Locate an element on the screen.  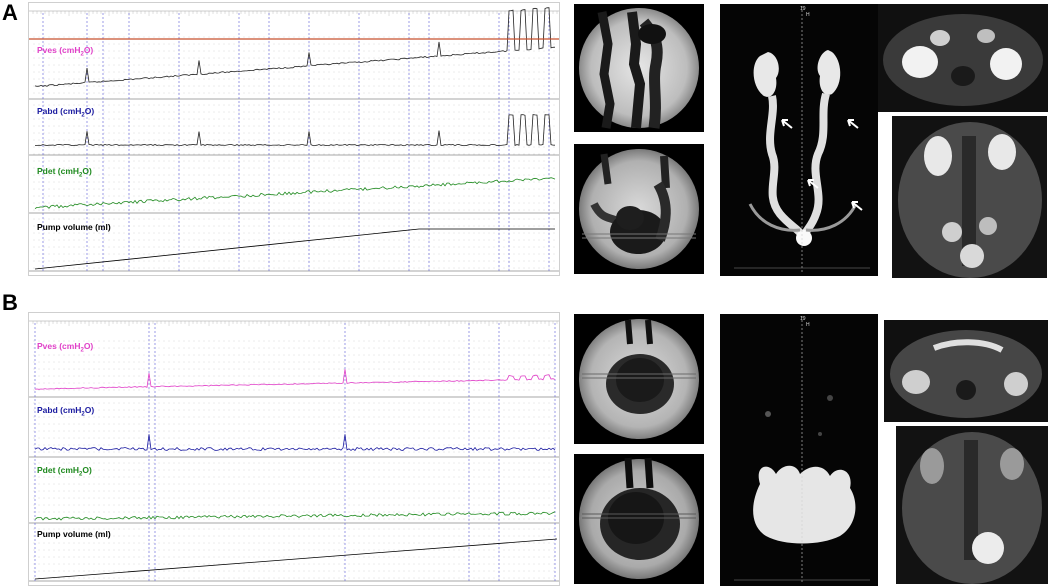
mri-marker-b-sub: H is located at coordinates (808, 325).